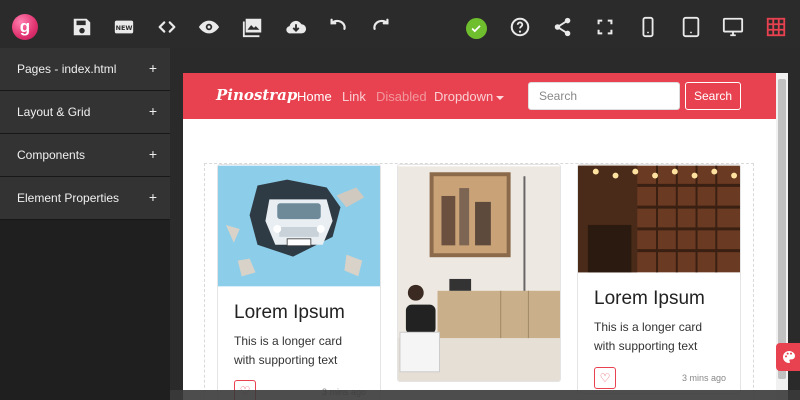 This screenshot has height=400, width=800. What do you see at coordinates (253, 27) in the screenshot?
I see `image-icon` at bounding box center [253, 27].